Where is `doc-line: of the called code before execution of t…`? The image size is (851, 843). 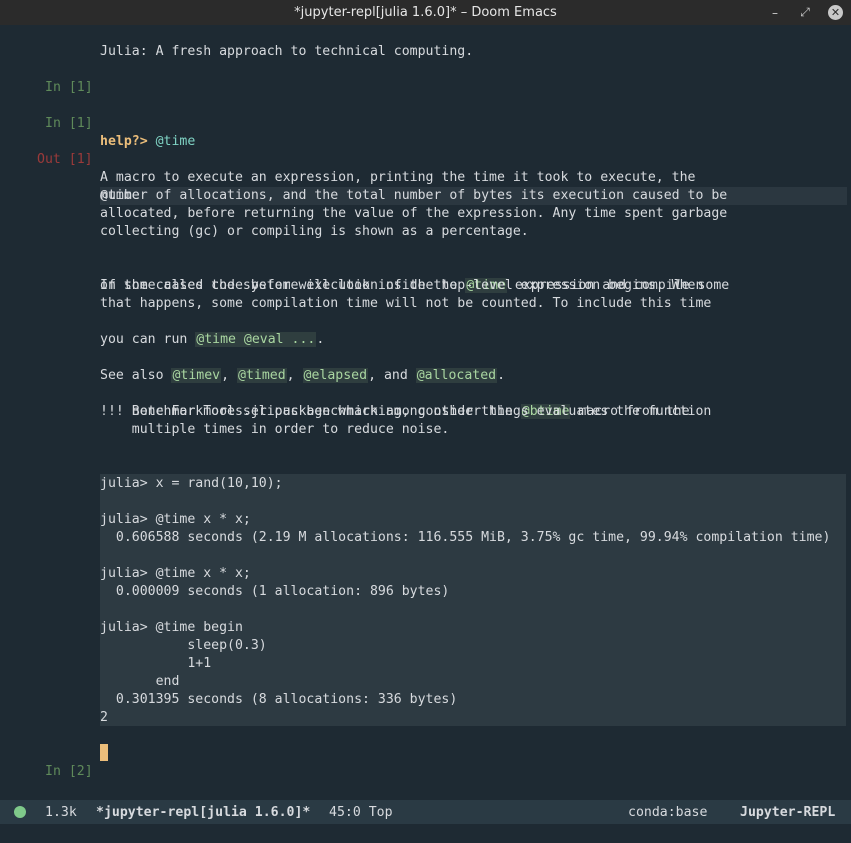 doc-line: of the called code before execution of t… is located at coordinates (402, 285).